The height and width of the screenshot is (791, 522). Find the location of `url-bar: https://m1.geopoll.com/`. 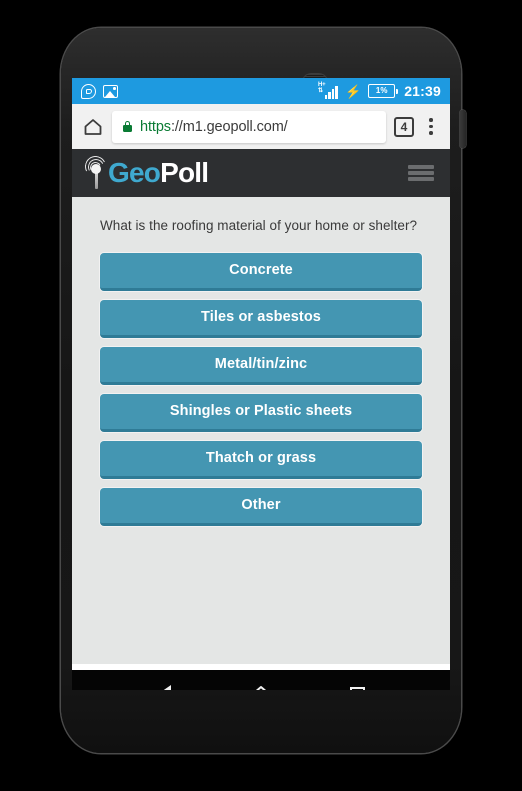

url-bar: https://m1.geopoll.com/ is located at coordinates (249, 126).